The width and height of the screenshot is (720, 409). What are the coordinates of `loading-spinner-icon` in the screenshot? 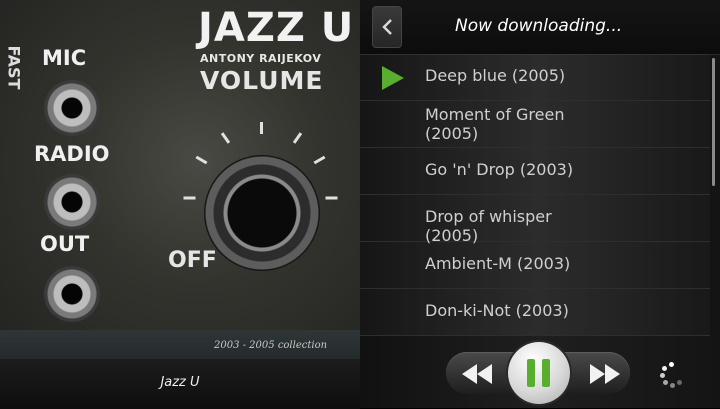 It's located at (674, 374).